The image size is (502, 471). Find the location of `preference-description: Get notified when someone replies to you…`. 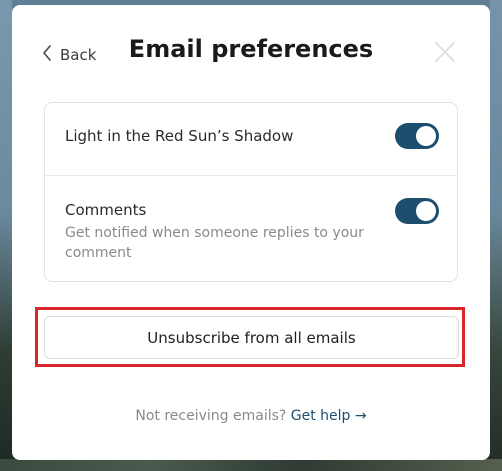

preference-description: Get notified when someone replies to you… is located at coordinates (214, 243).